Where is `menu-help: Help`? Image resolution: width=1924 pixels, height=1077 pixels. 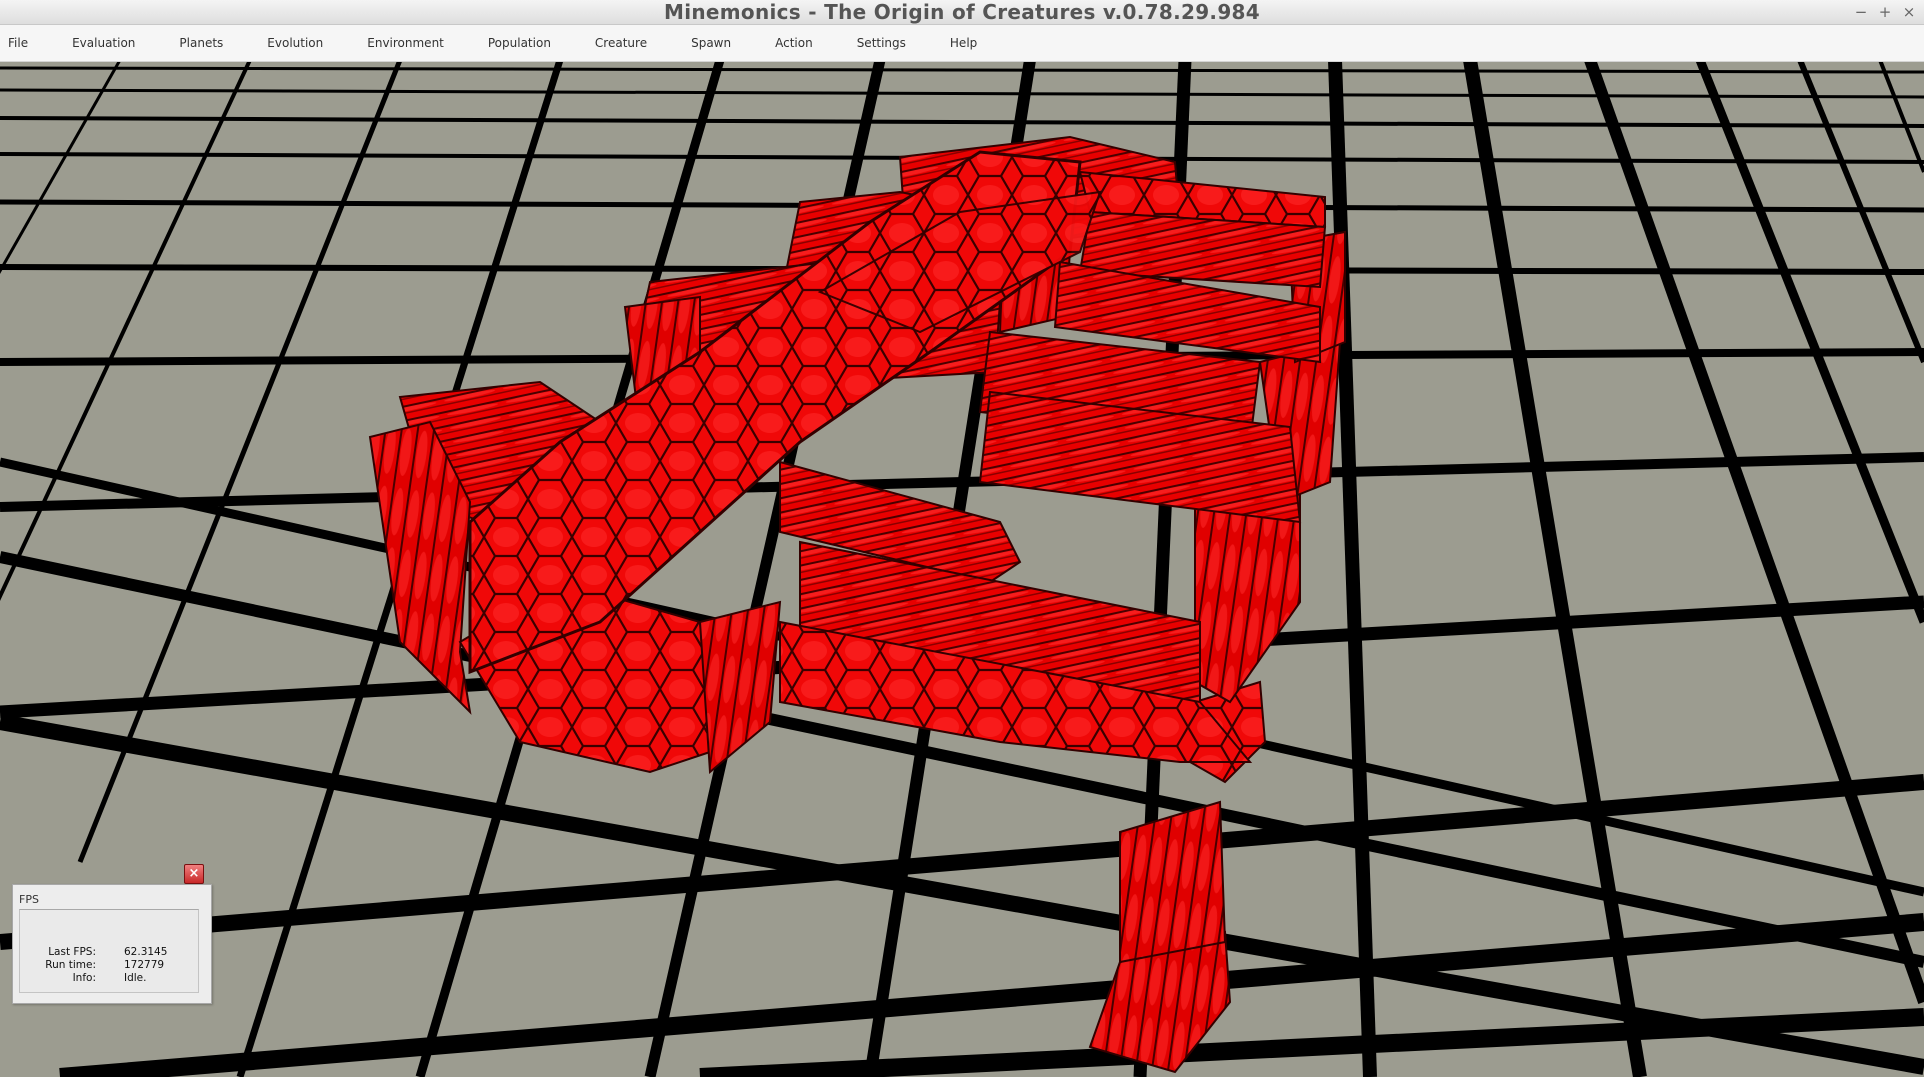
menu-help: Help is located at coordinates (963, 43).